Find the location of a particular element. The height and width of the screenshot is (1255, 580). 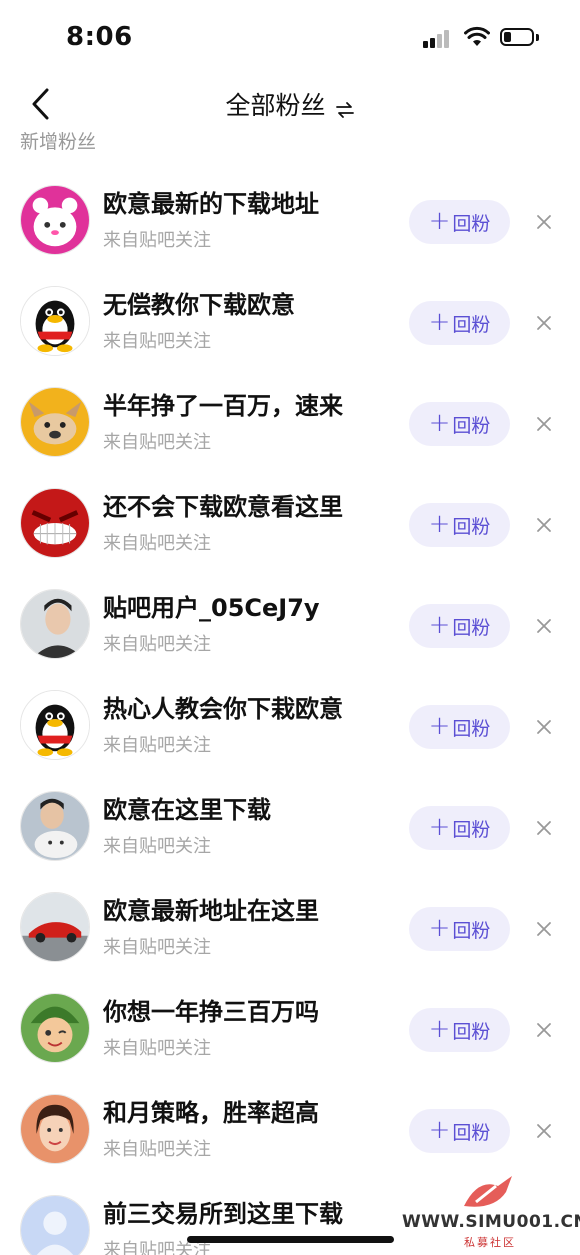

red-car-avatar is located at coordinates (55, 927).